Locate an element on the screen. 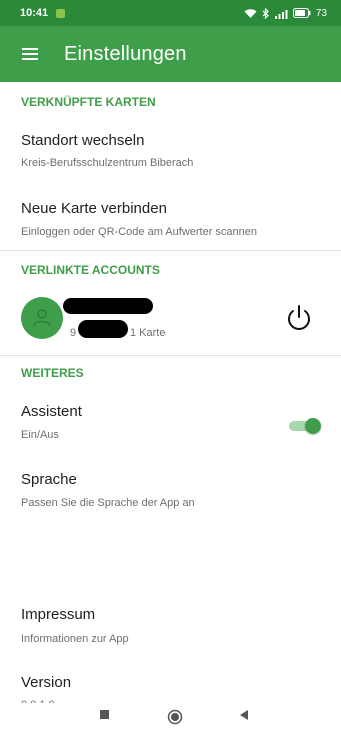 This screenshot has height=729, width=341. section-header-more: WEITERES is located at coordinates (52, 373).